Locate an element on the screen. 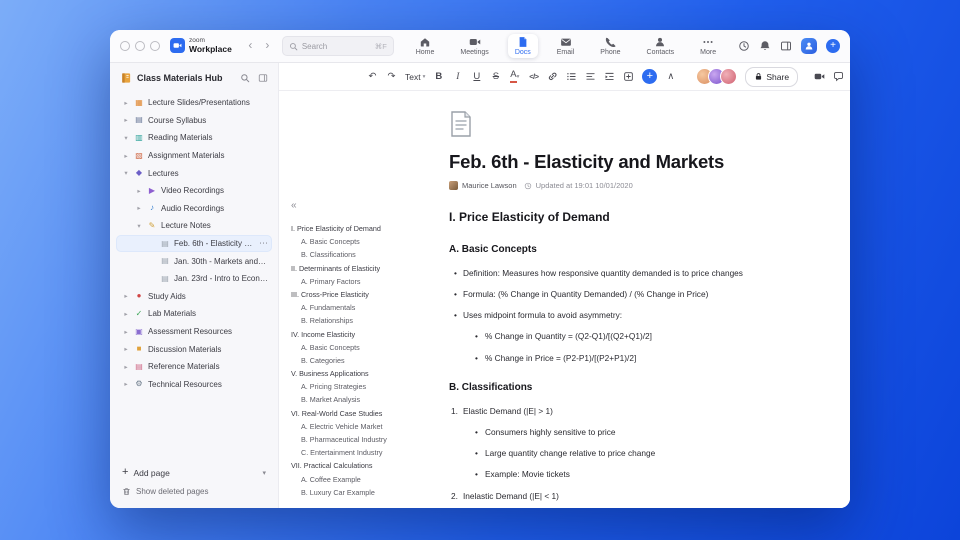 This screenshot has height=540, width=960. nav-tab: Docs is located at coordinates (522, 46).